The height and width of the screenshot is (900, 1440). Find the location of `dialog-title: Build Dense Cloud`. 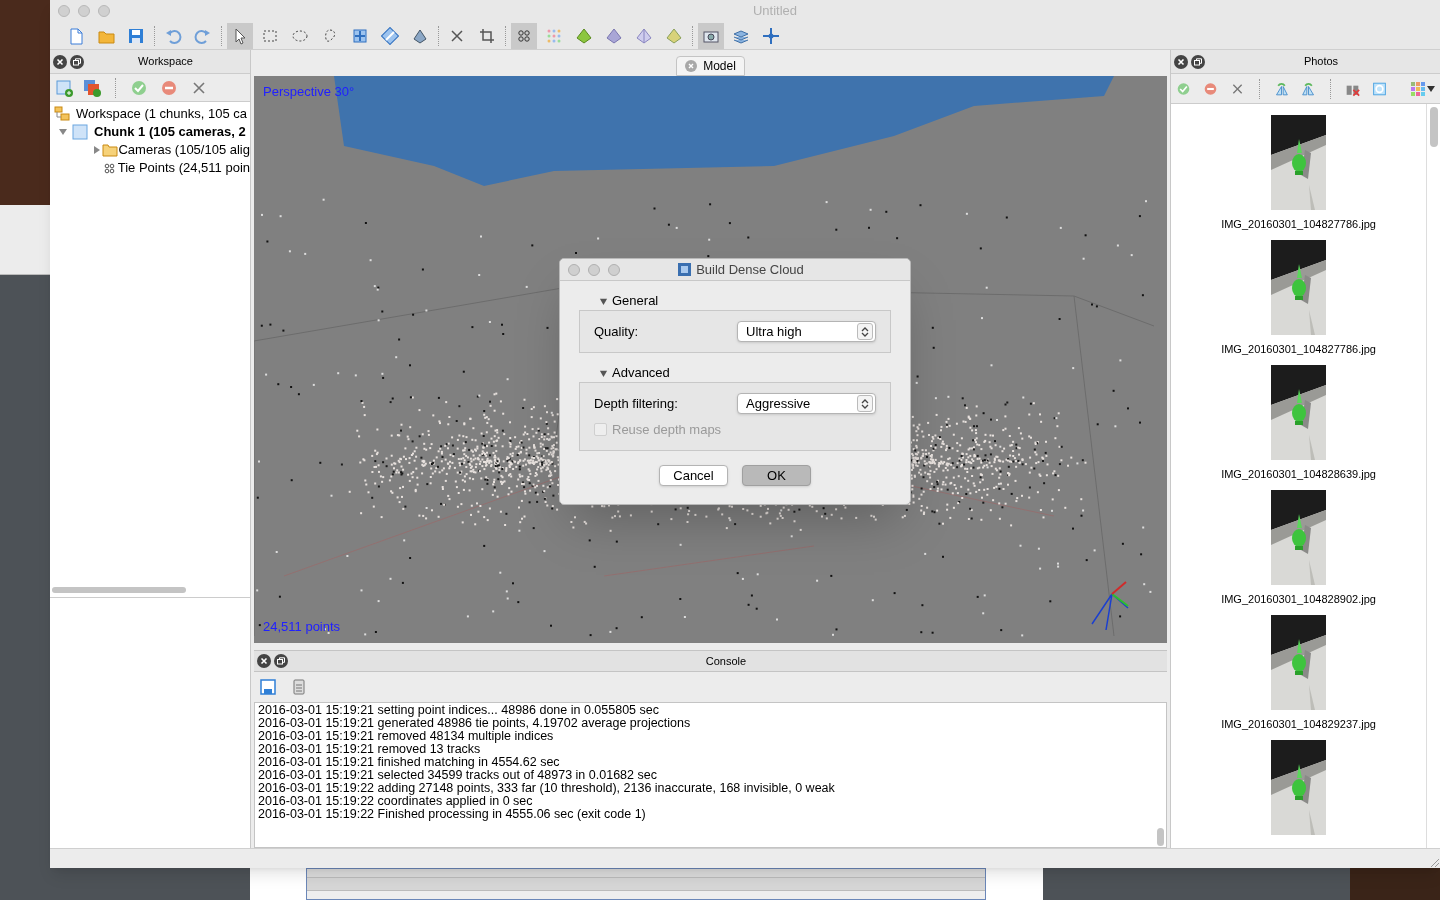

dialog-title: Build Dense Cloud is located at coordinates (750, 269).